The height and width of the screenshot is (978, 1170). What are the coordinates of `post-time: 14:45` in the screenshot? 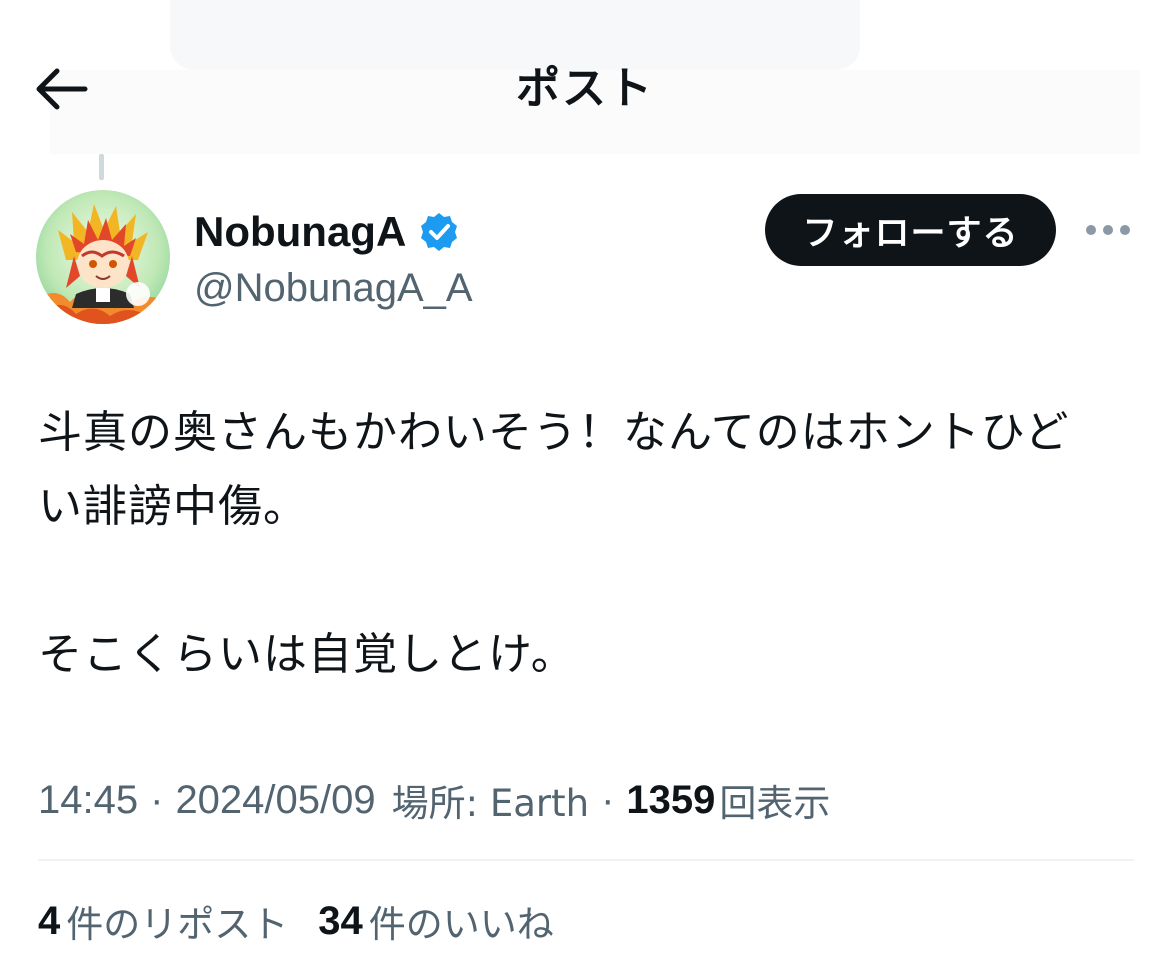 It's located at (88, 800).